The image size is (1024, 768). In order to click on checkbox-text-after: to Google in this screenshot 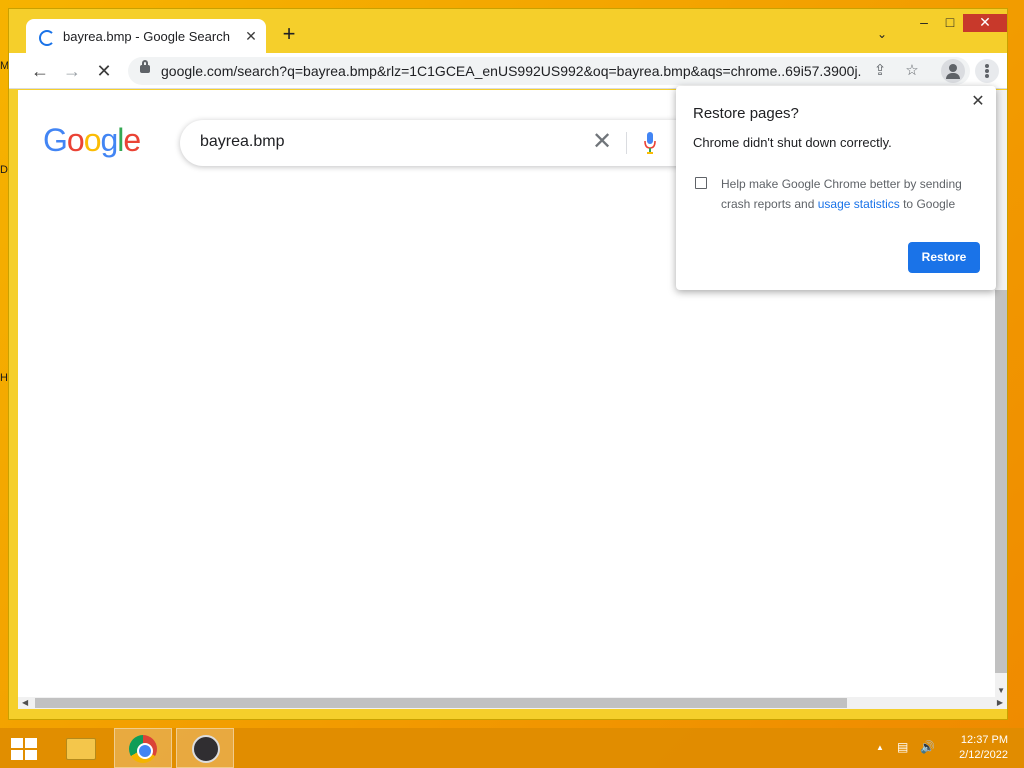, I will do `click(927, 204)`.